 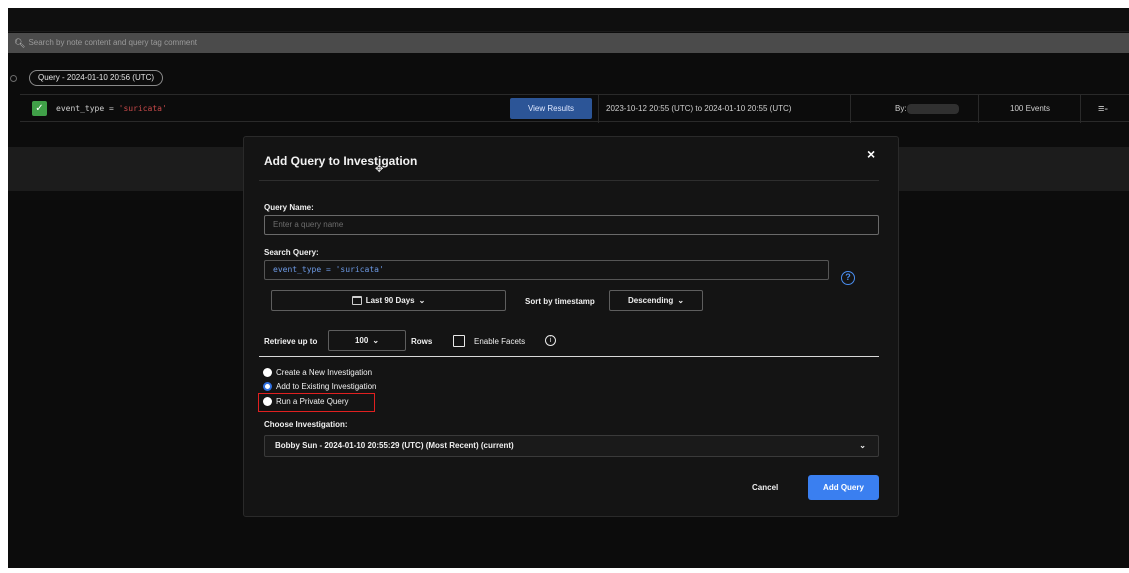 I want to click on option-label: Create a New Investigation, so click(x=324, y=372).